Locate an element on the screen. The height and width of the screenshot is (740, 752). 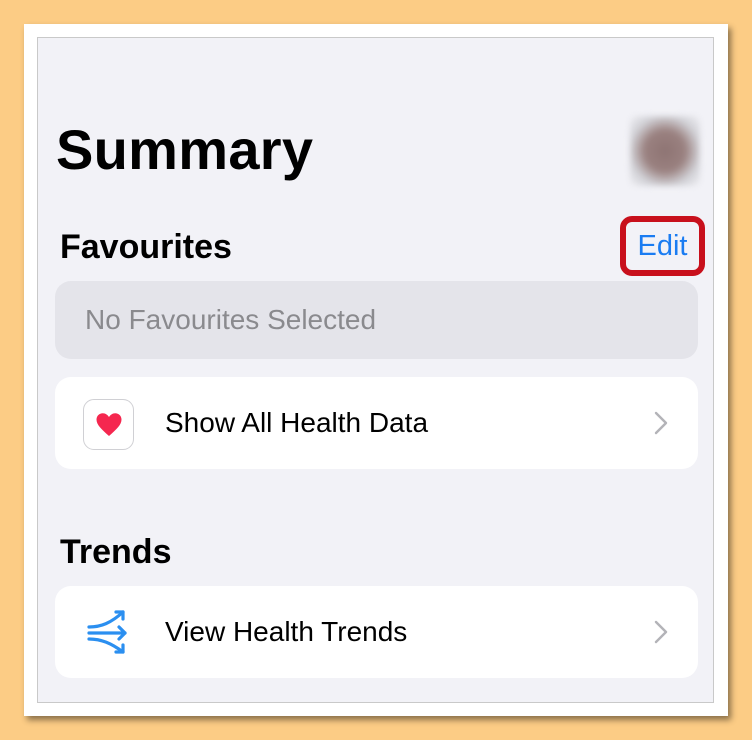
show-all-health-data-row: Show All Health Data is located at coordinates (376, 423).